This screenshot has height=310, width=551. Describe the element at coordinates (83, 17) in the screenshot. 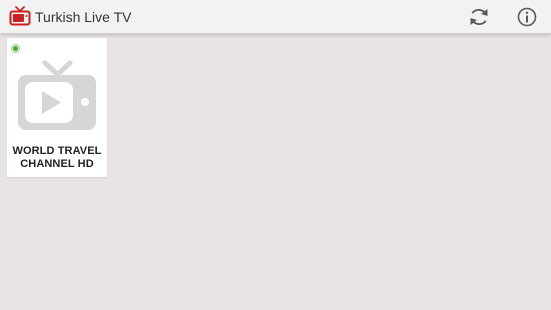

I see `app-title: Turkish Live TV` at that location.